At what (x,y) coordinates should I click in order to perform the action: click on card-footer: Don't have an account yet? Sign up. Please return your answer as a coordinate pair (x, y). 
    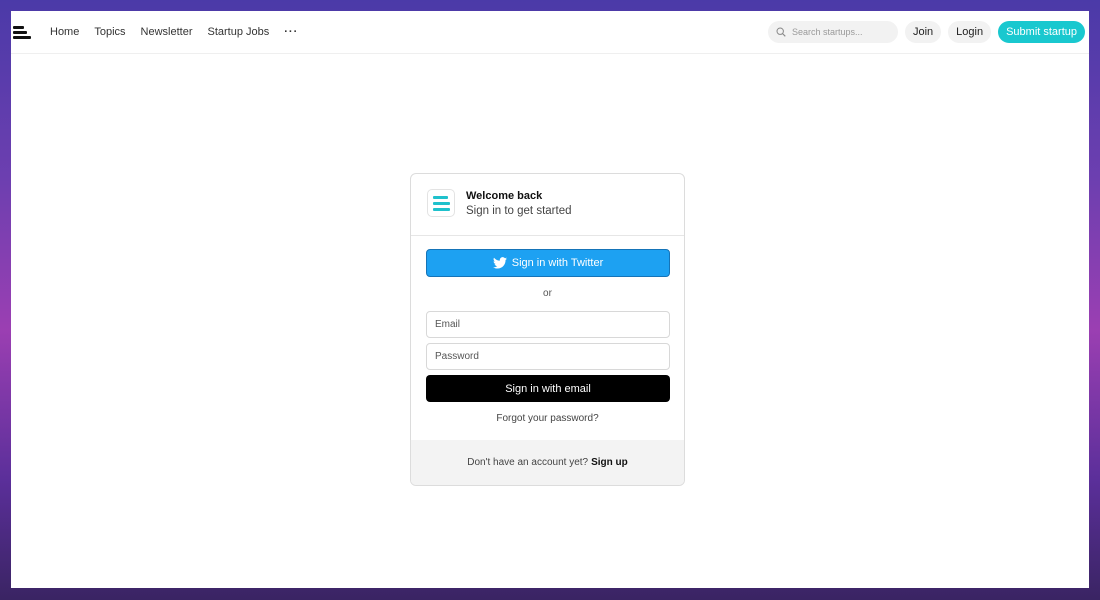
    Looking at the image, I should click on (547, 462).